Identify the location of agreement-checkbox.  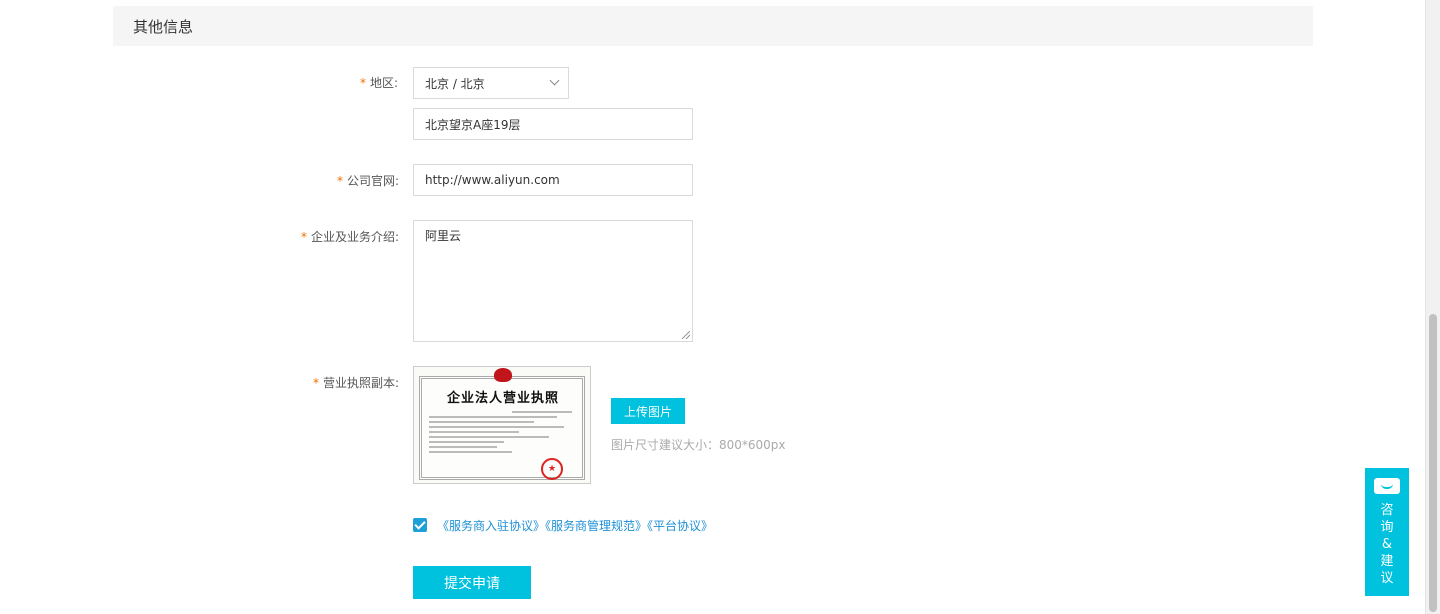
(420, 525).